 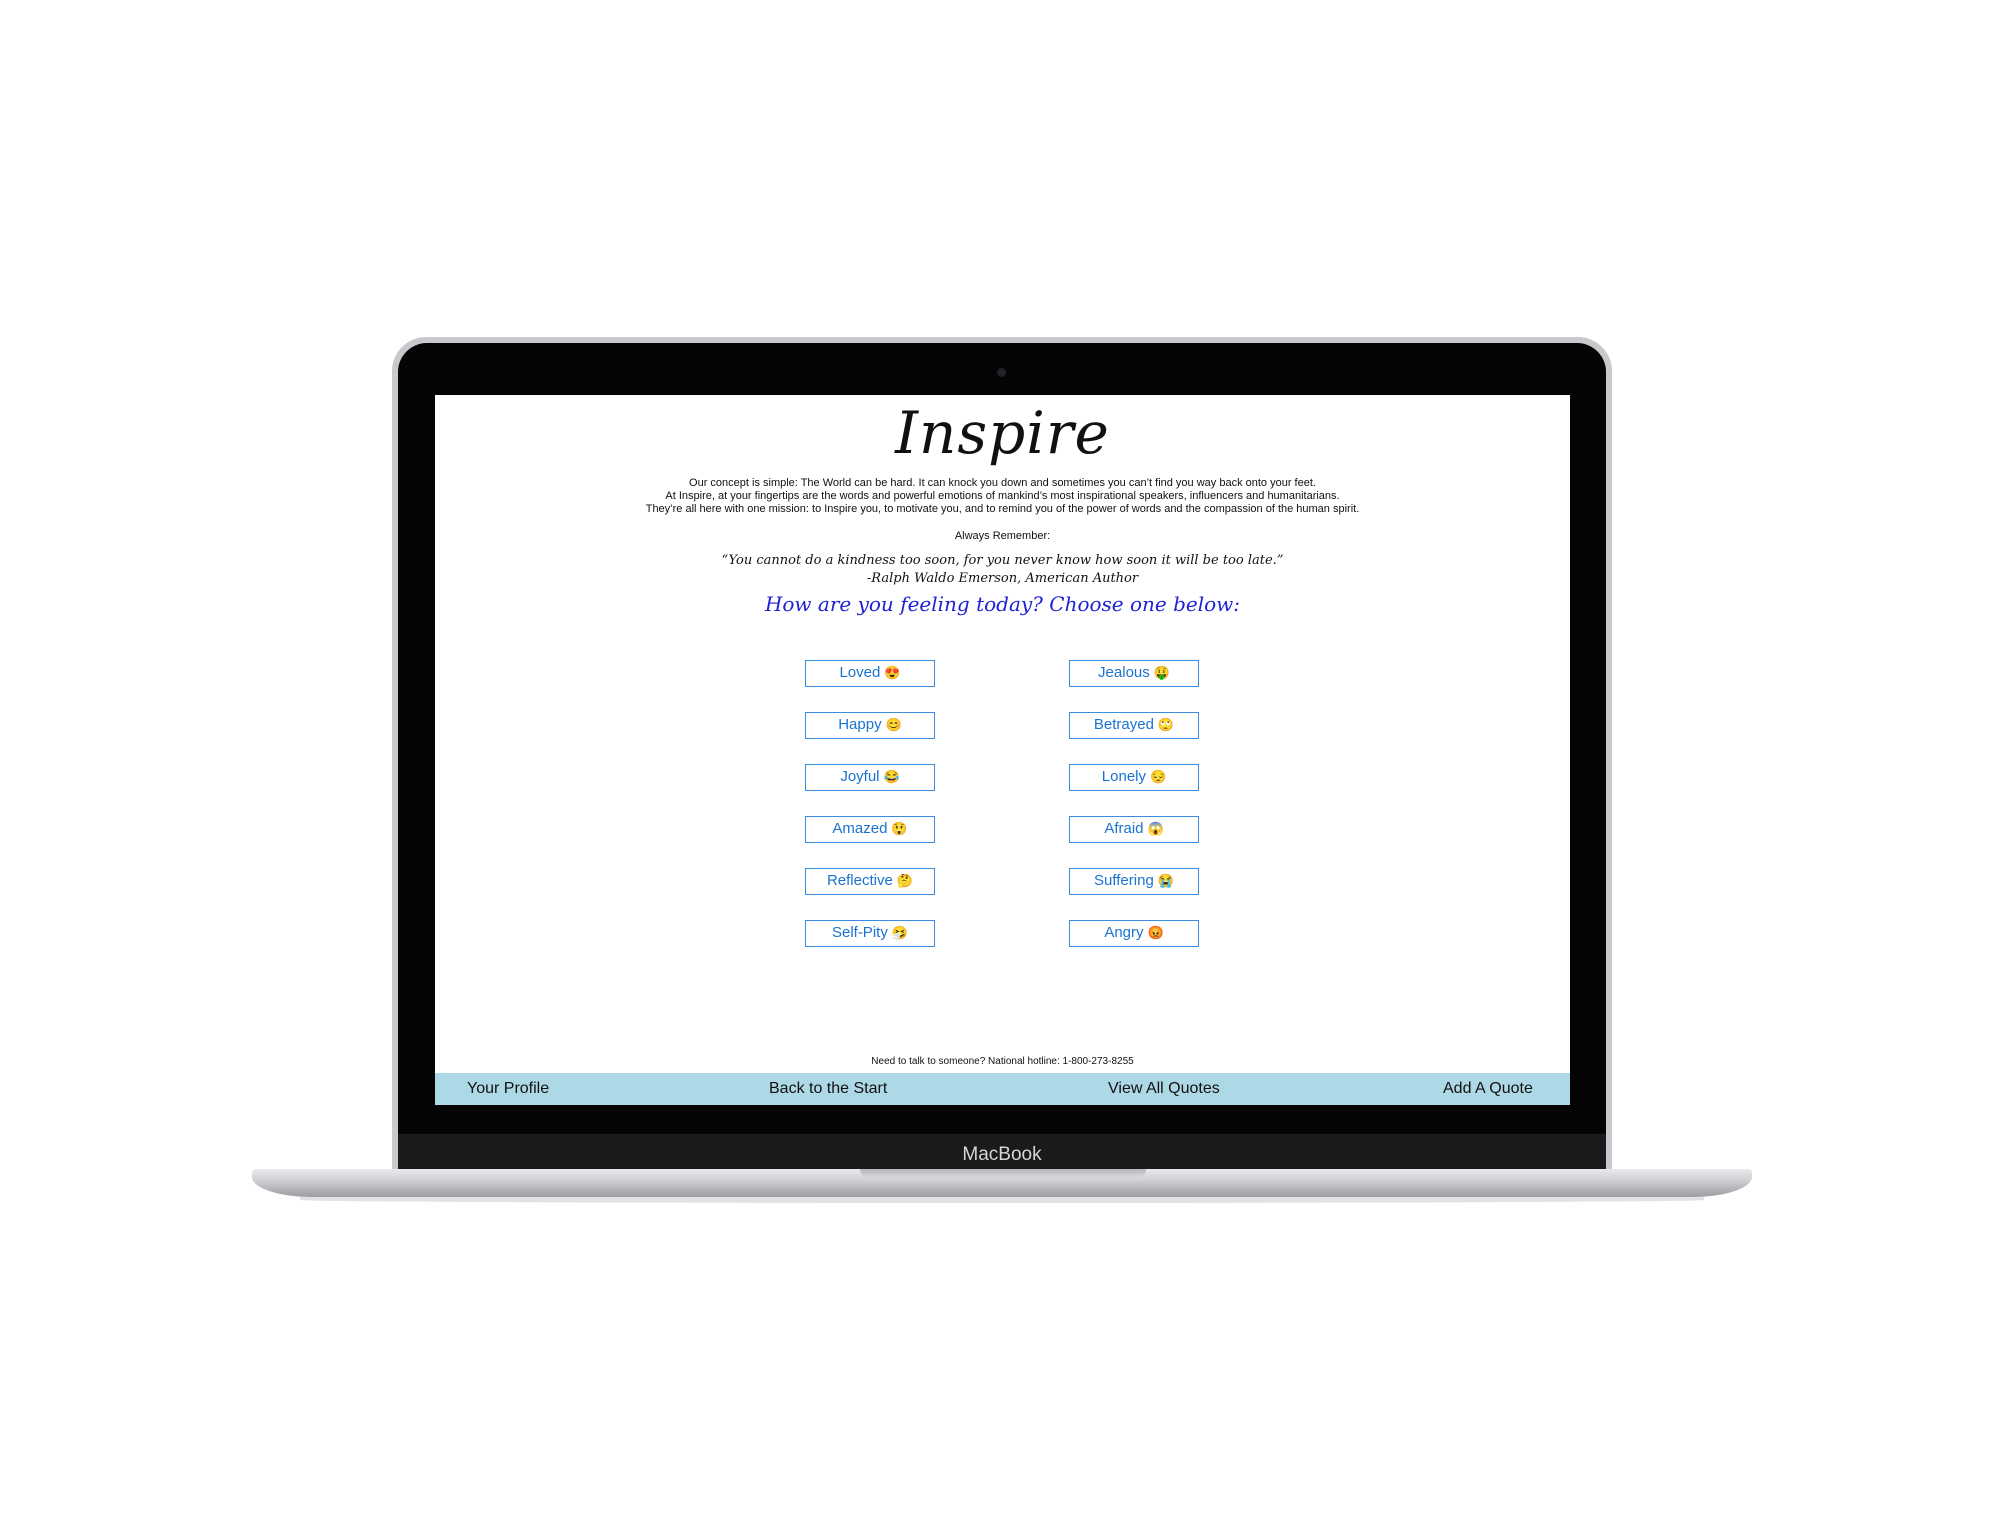 I want to click on mood-label: Suffering, so click(x=1124, y=880).